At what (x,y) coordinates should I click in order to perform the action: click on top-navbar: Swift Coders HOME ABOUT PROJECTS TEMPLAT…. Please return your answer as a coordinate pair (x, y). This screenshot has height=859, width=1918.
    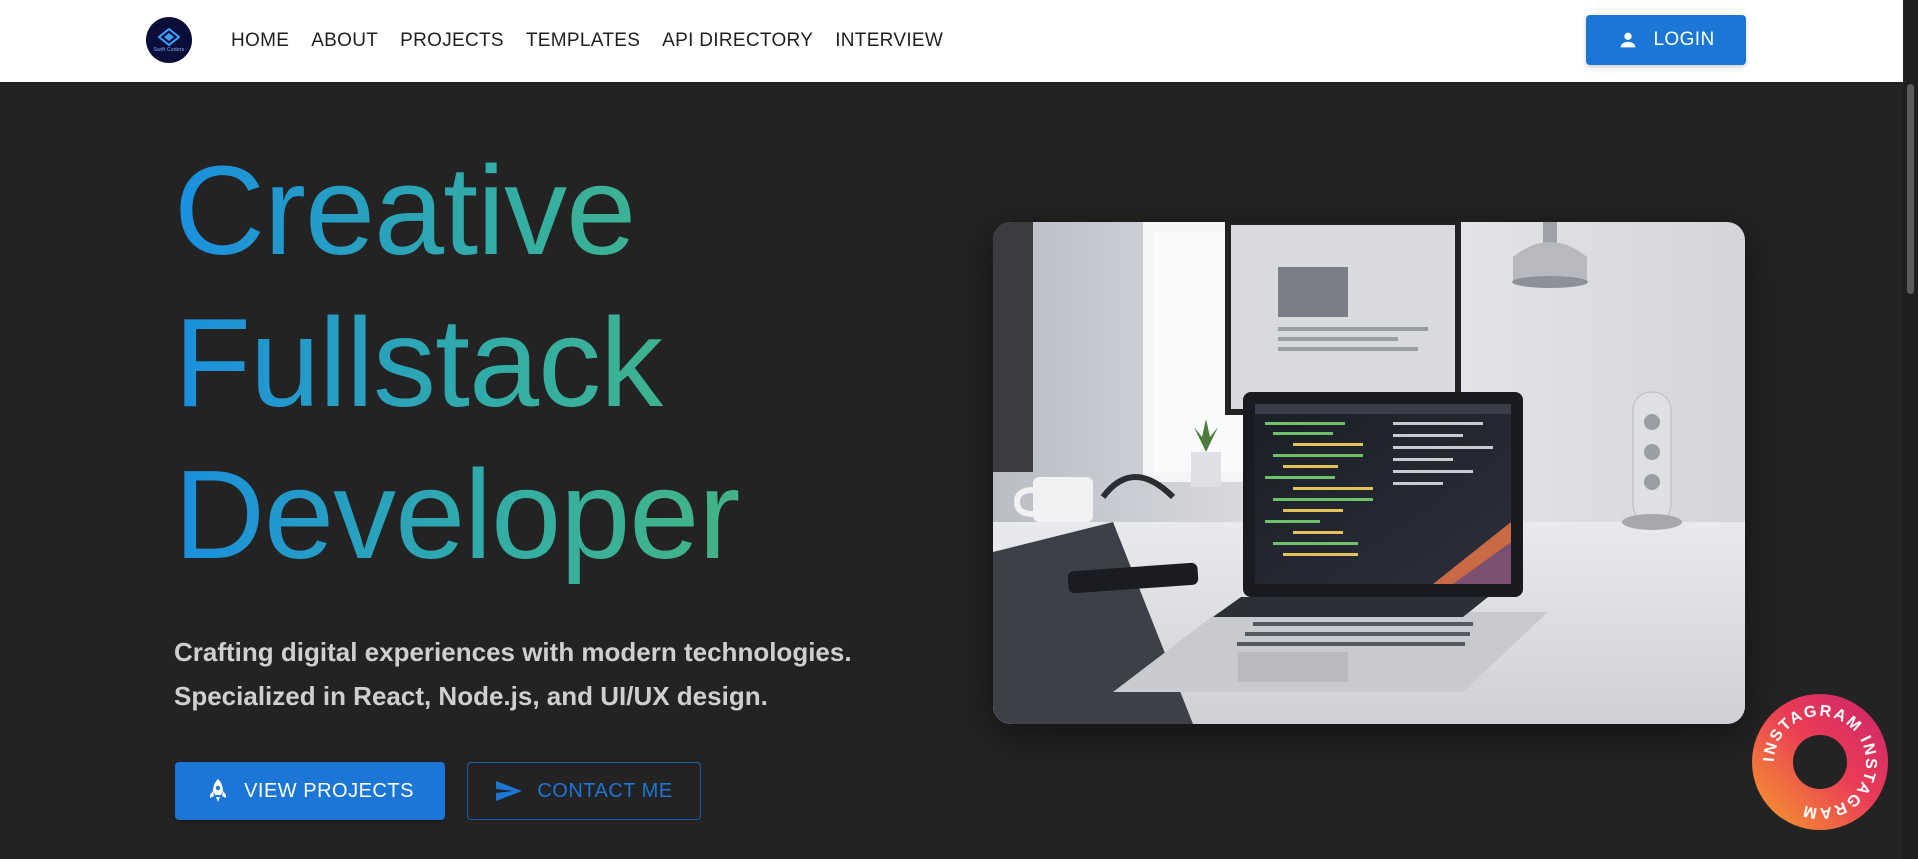
    Looking at the image, I should click on (959, 41).